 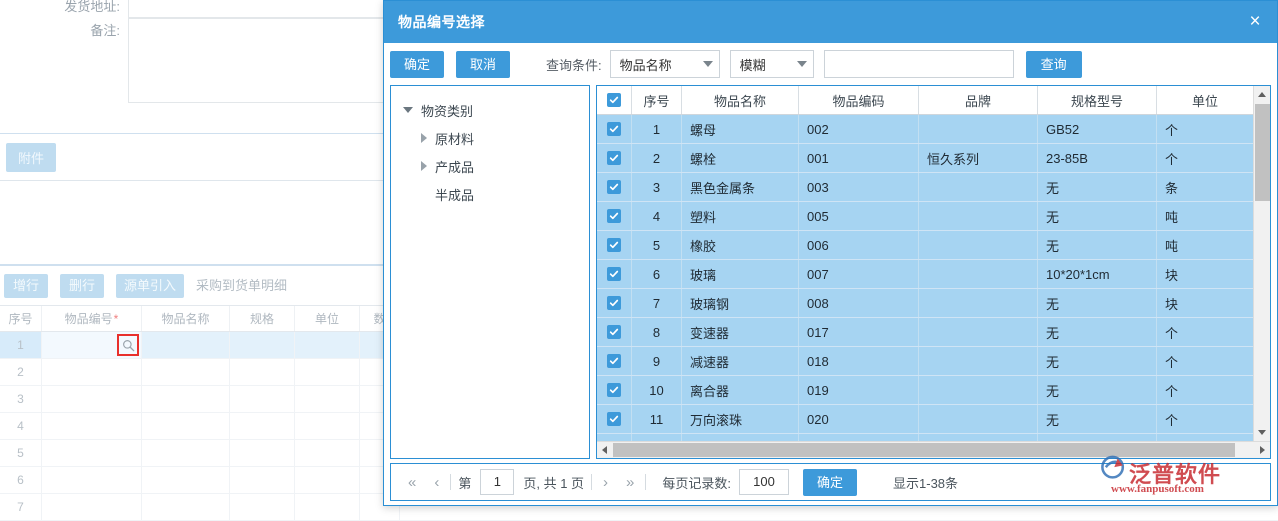 What do you see at coordinates (657, 100) in the screenshot?
I see `column-header-index: 序号` at bounding box center [657, 100].